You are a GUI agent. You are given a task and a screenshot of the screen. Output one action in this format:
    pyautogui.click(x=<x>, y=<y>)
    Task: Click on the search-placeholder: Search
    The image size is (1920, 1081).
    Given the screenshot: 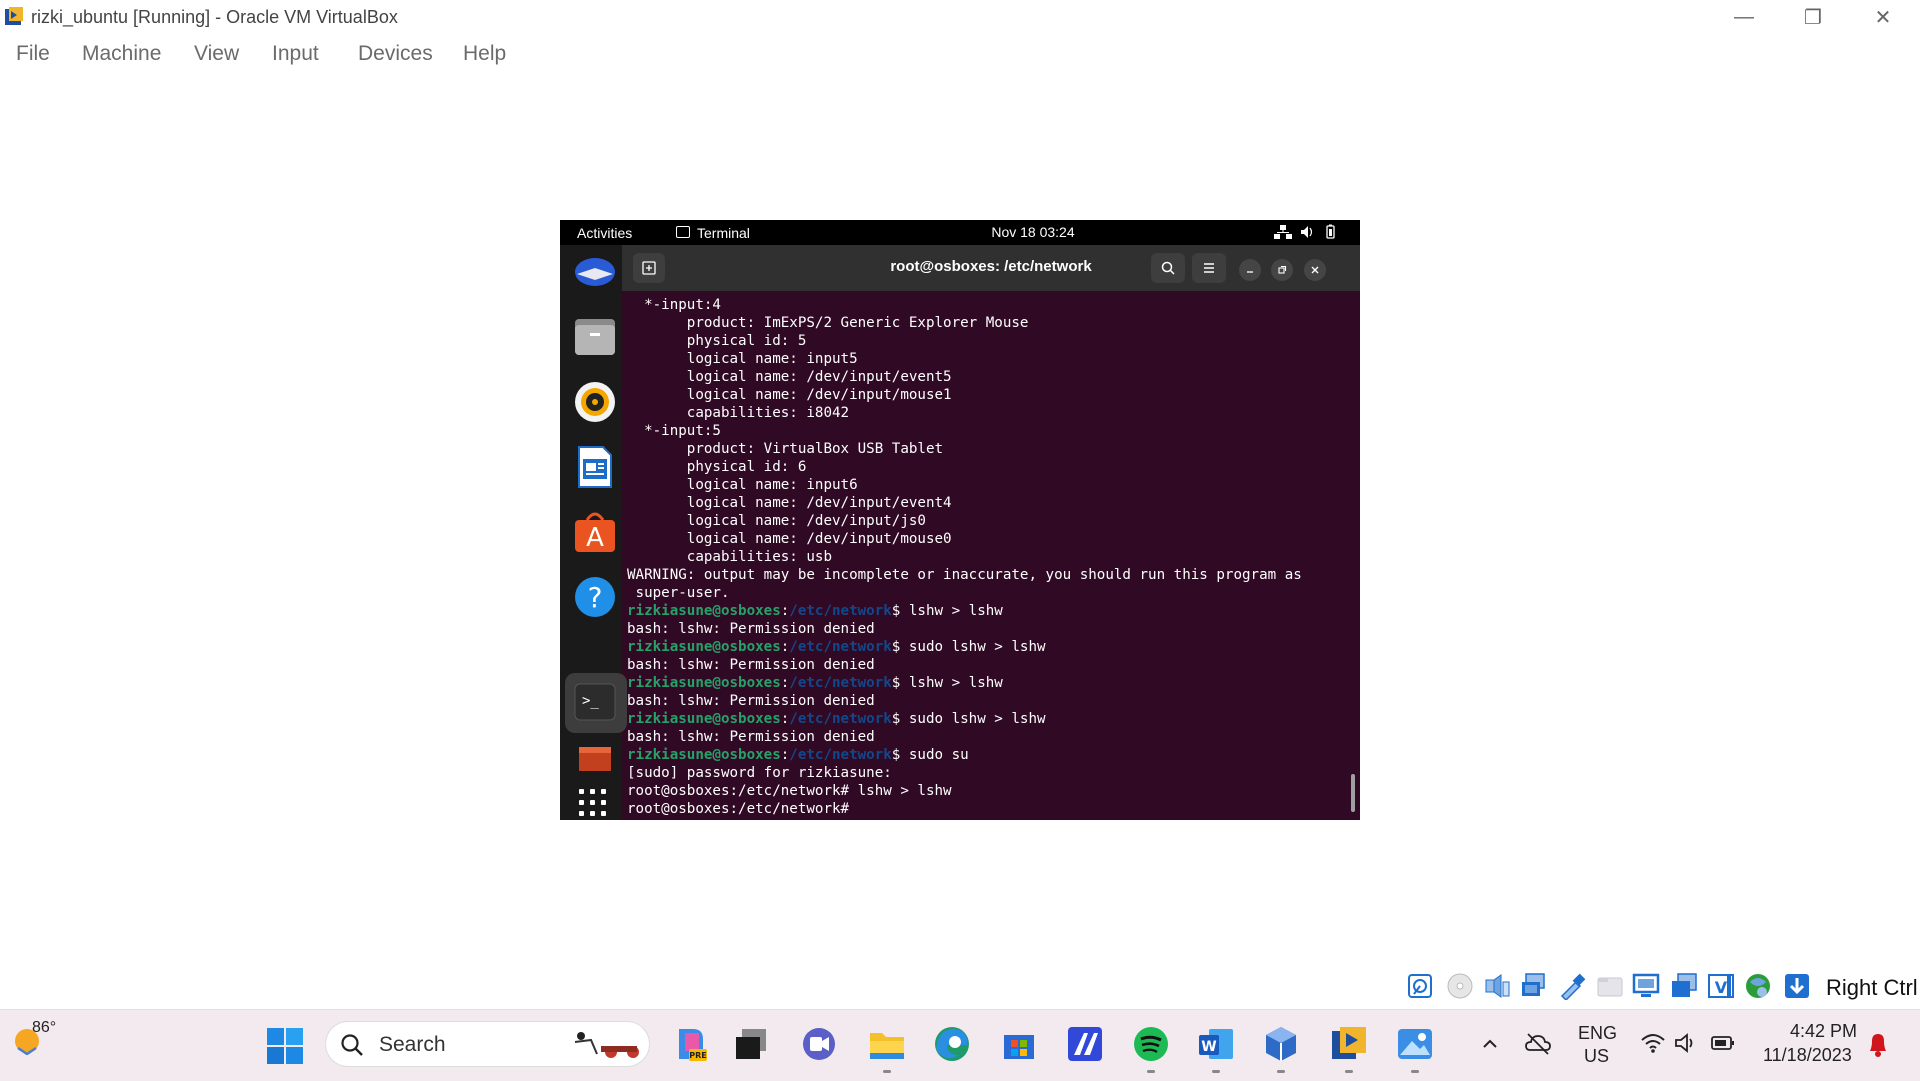 What is the action you would take?
    pyautogui.click(x=412, y=1044)
    